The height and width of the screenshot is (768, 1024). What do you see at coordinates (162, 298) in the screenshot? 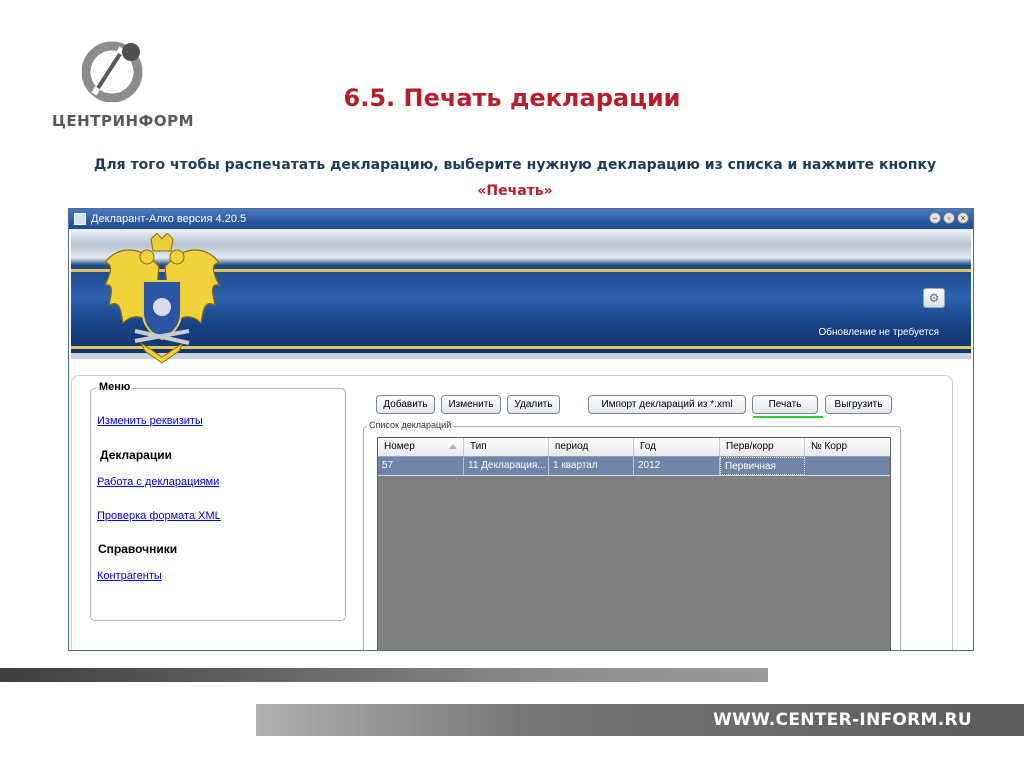
I see `coat-of-arms-icon` at bounding box center [162, 298].